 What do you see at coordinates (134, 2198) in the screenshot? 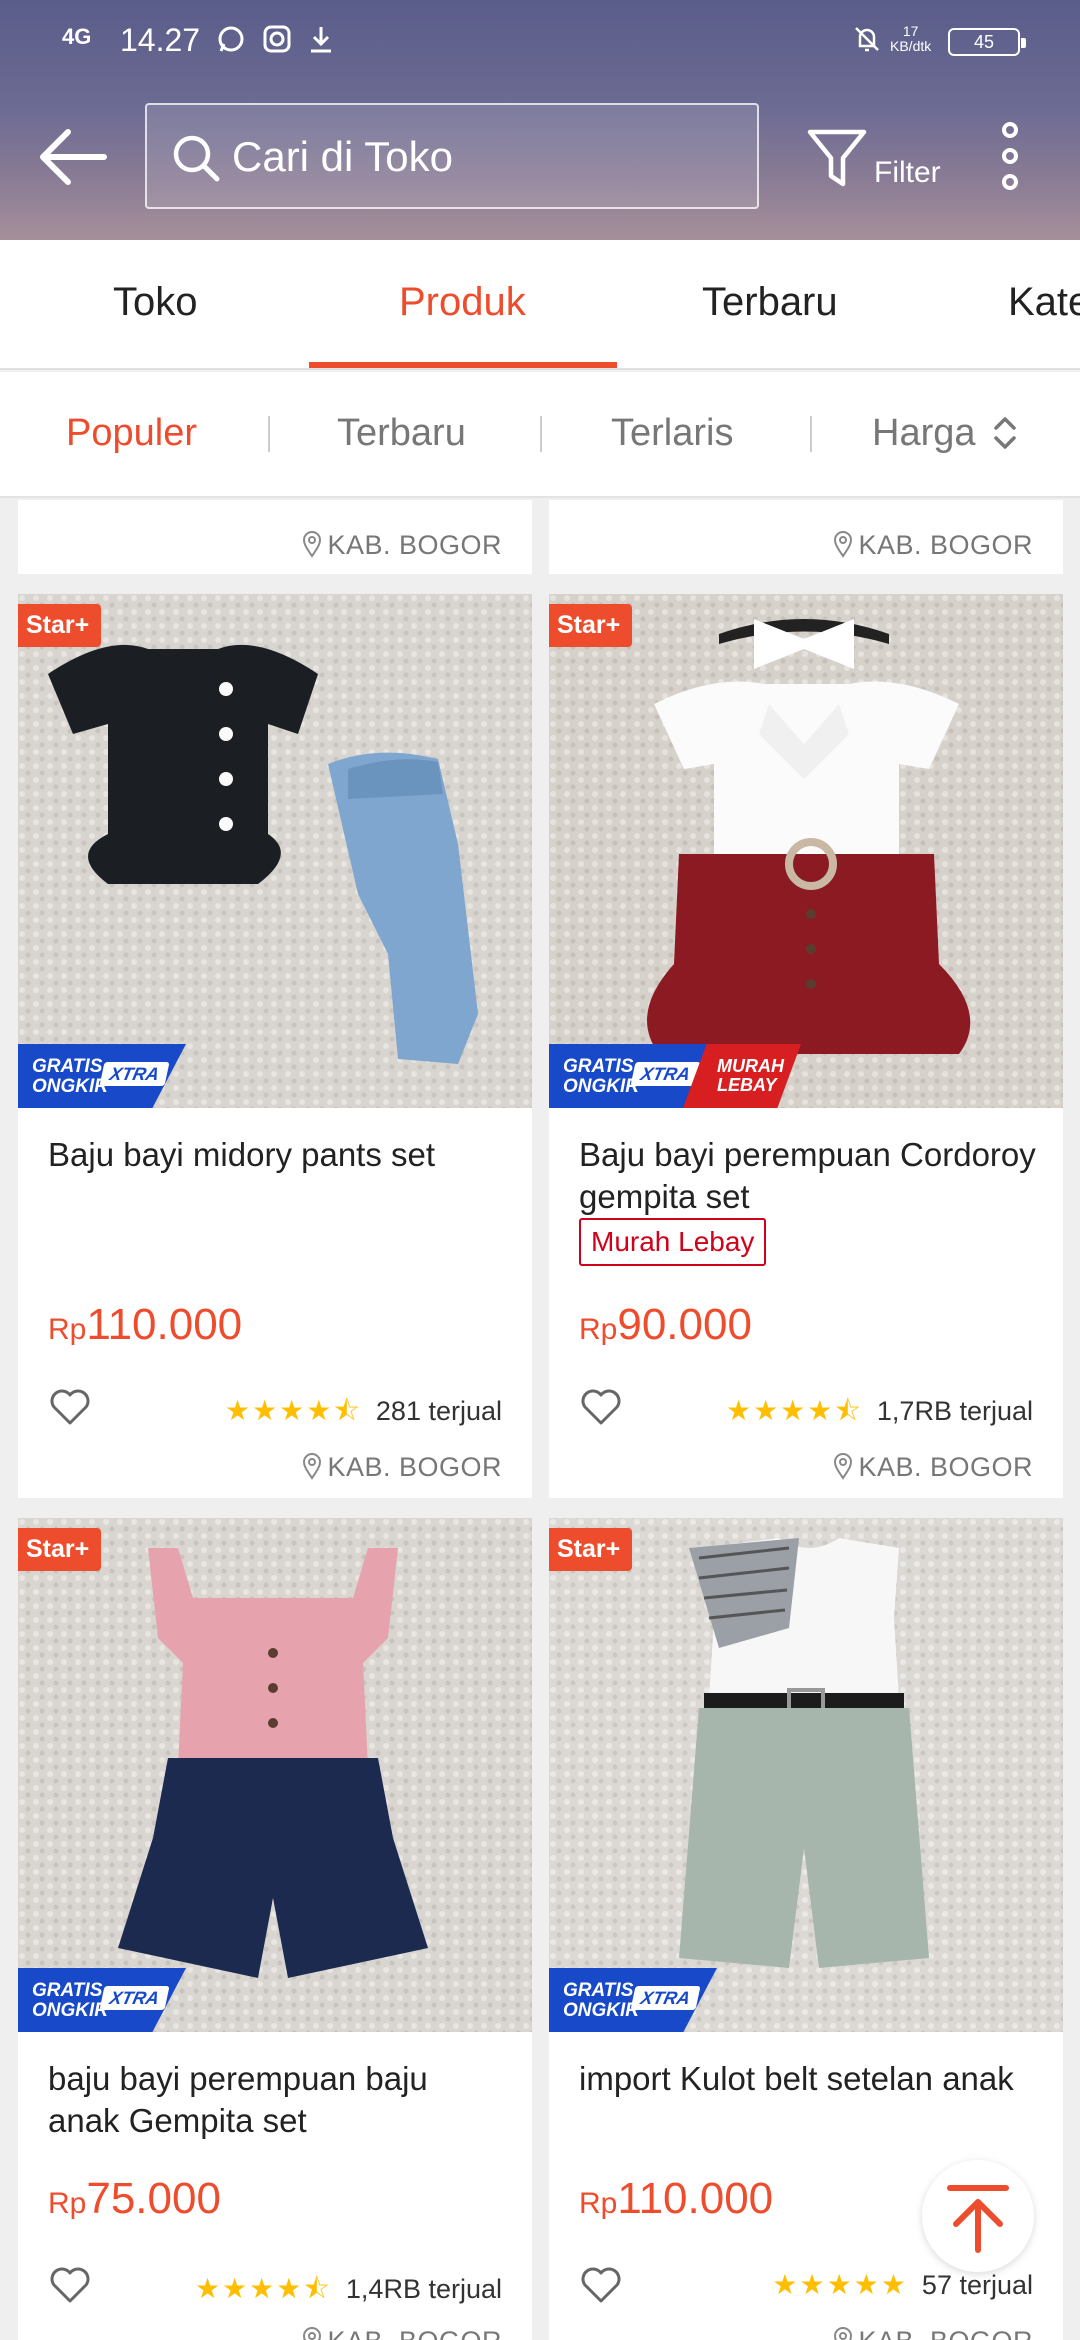
I see `product-price: Rp75.000` at bounding box center [134, 2198].